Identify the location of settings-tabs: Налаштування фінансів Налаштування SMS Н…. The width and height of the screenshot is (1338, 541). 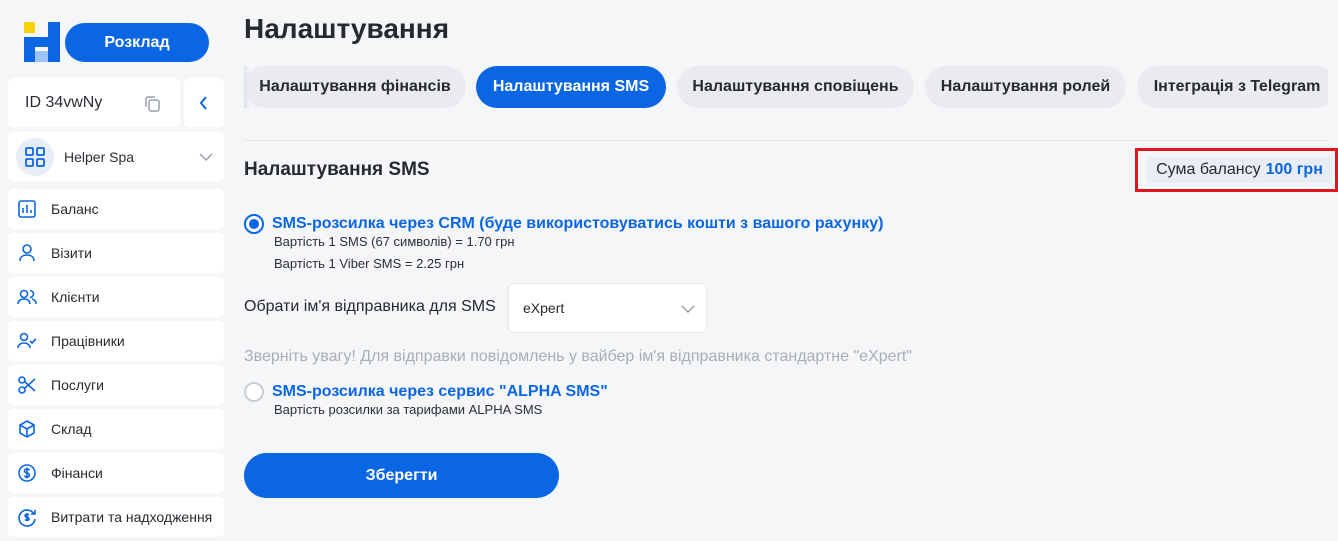
(786, 87).